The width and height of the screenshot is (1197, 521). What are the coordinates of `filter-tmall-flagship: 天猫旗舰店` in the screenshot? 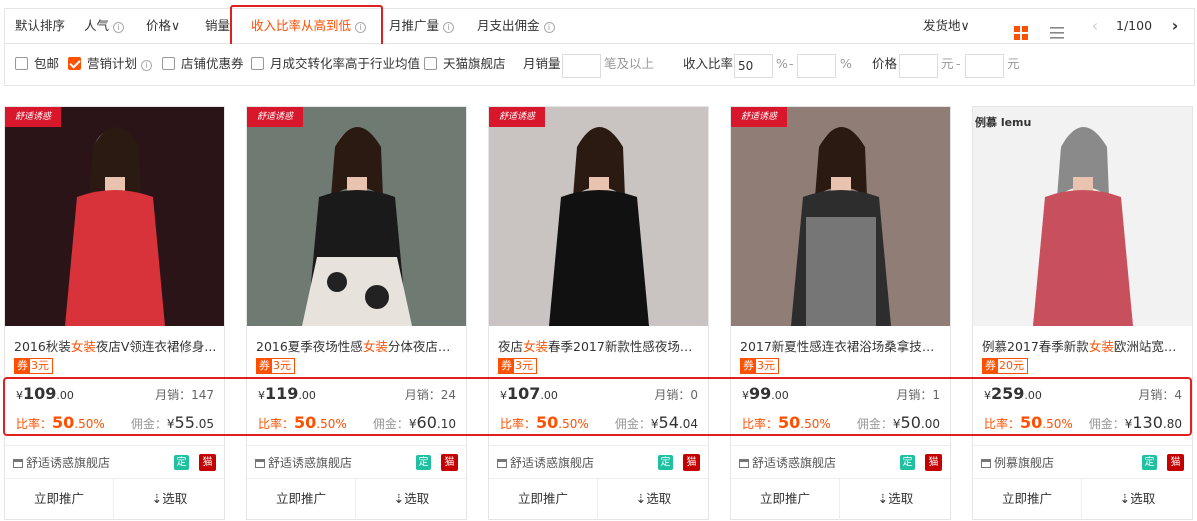 It's located at (465, 64).